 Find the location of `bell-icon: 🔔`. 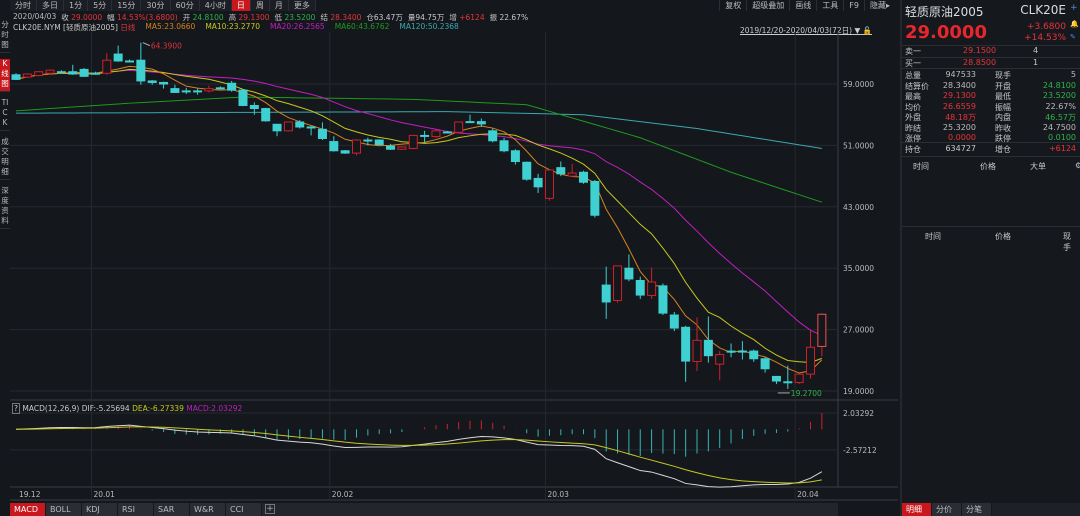

bell-icon: 🔔 is located at coordinates (1074, 24).